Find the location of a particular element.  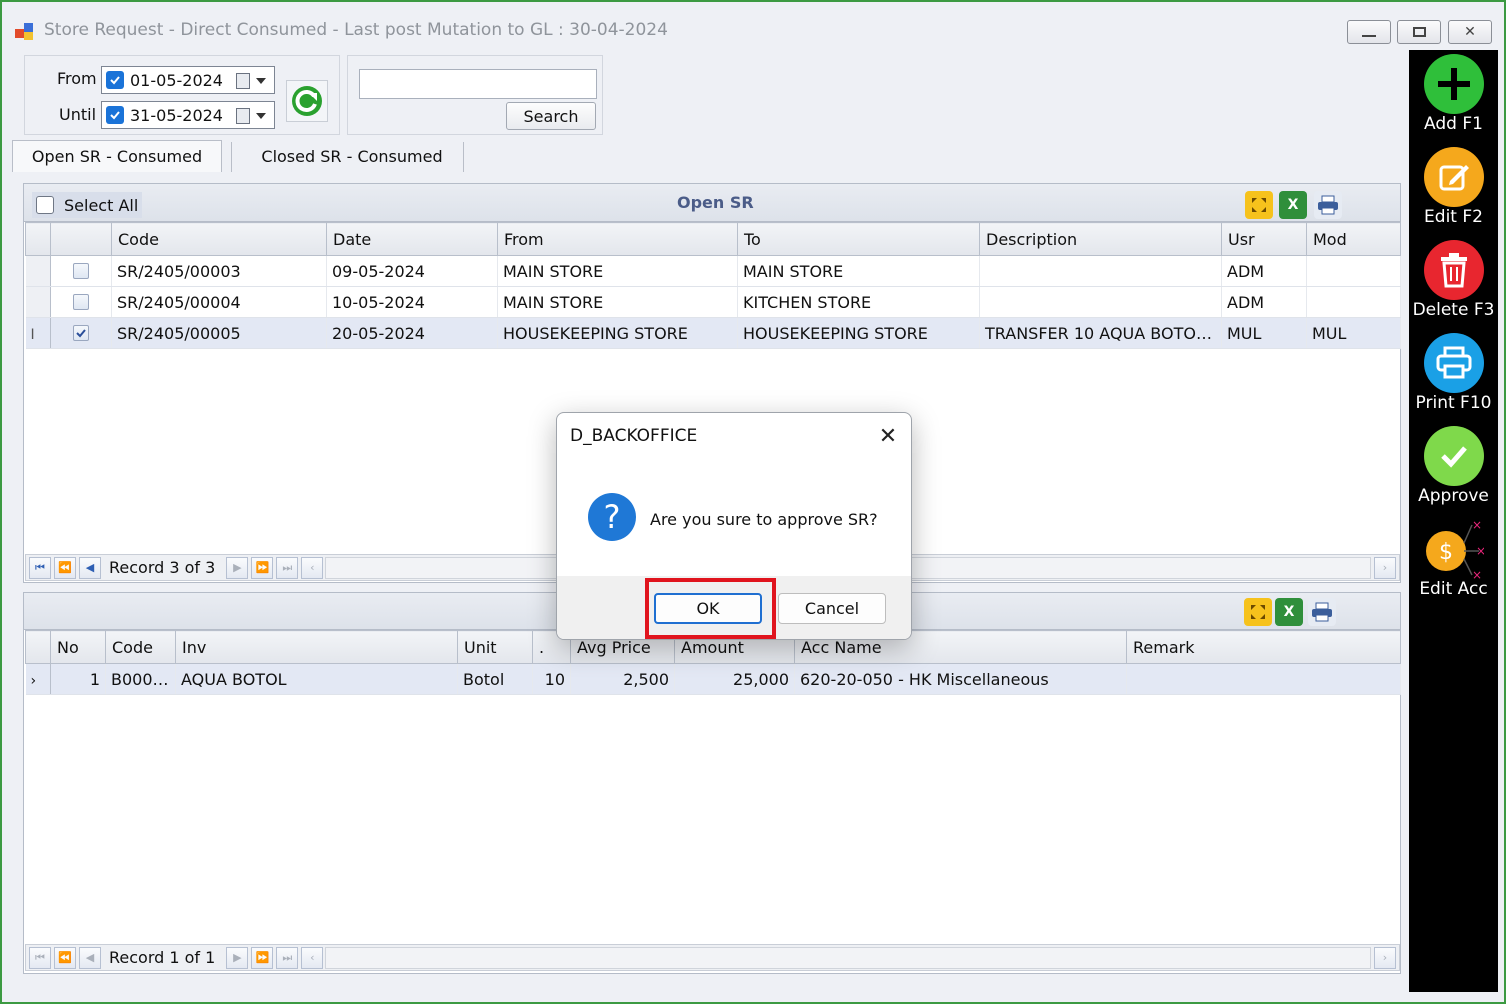

edit-button: Edit F2 is located at coordinates (1453, 187).